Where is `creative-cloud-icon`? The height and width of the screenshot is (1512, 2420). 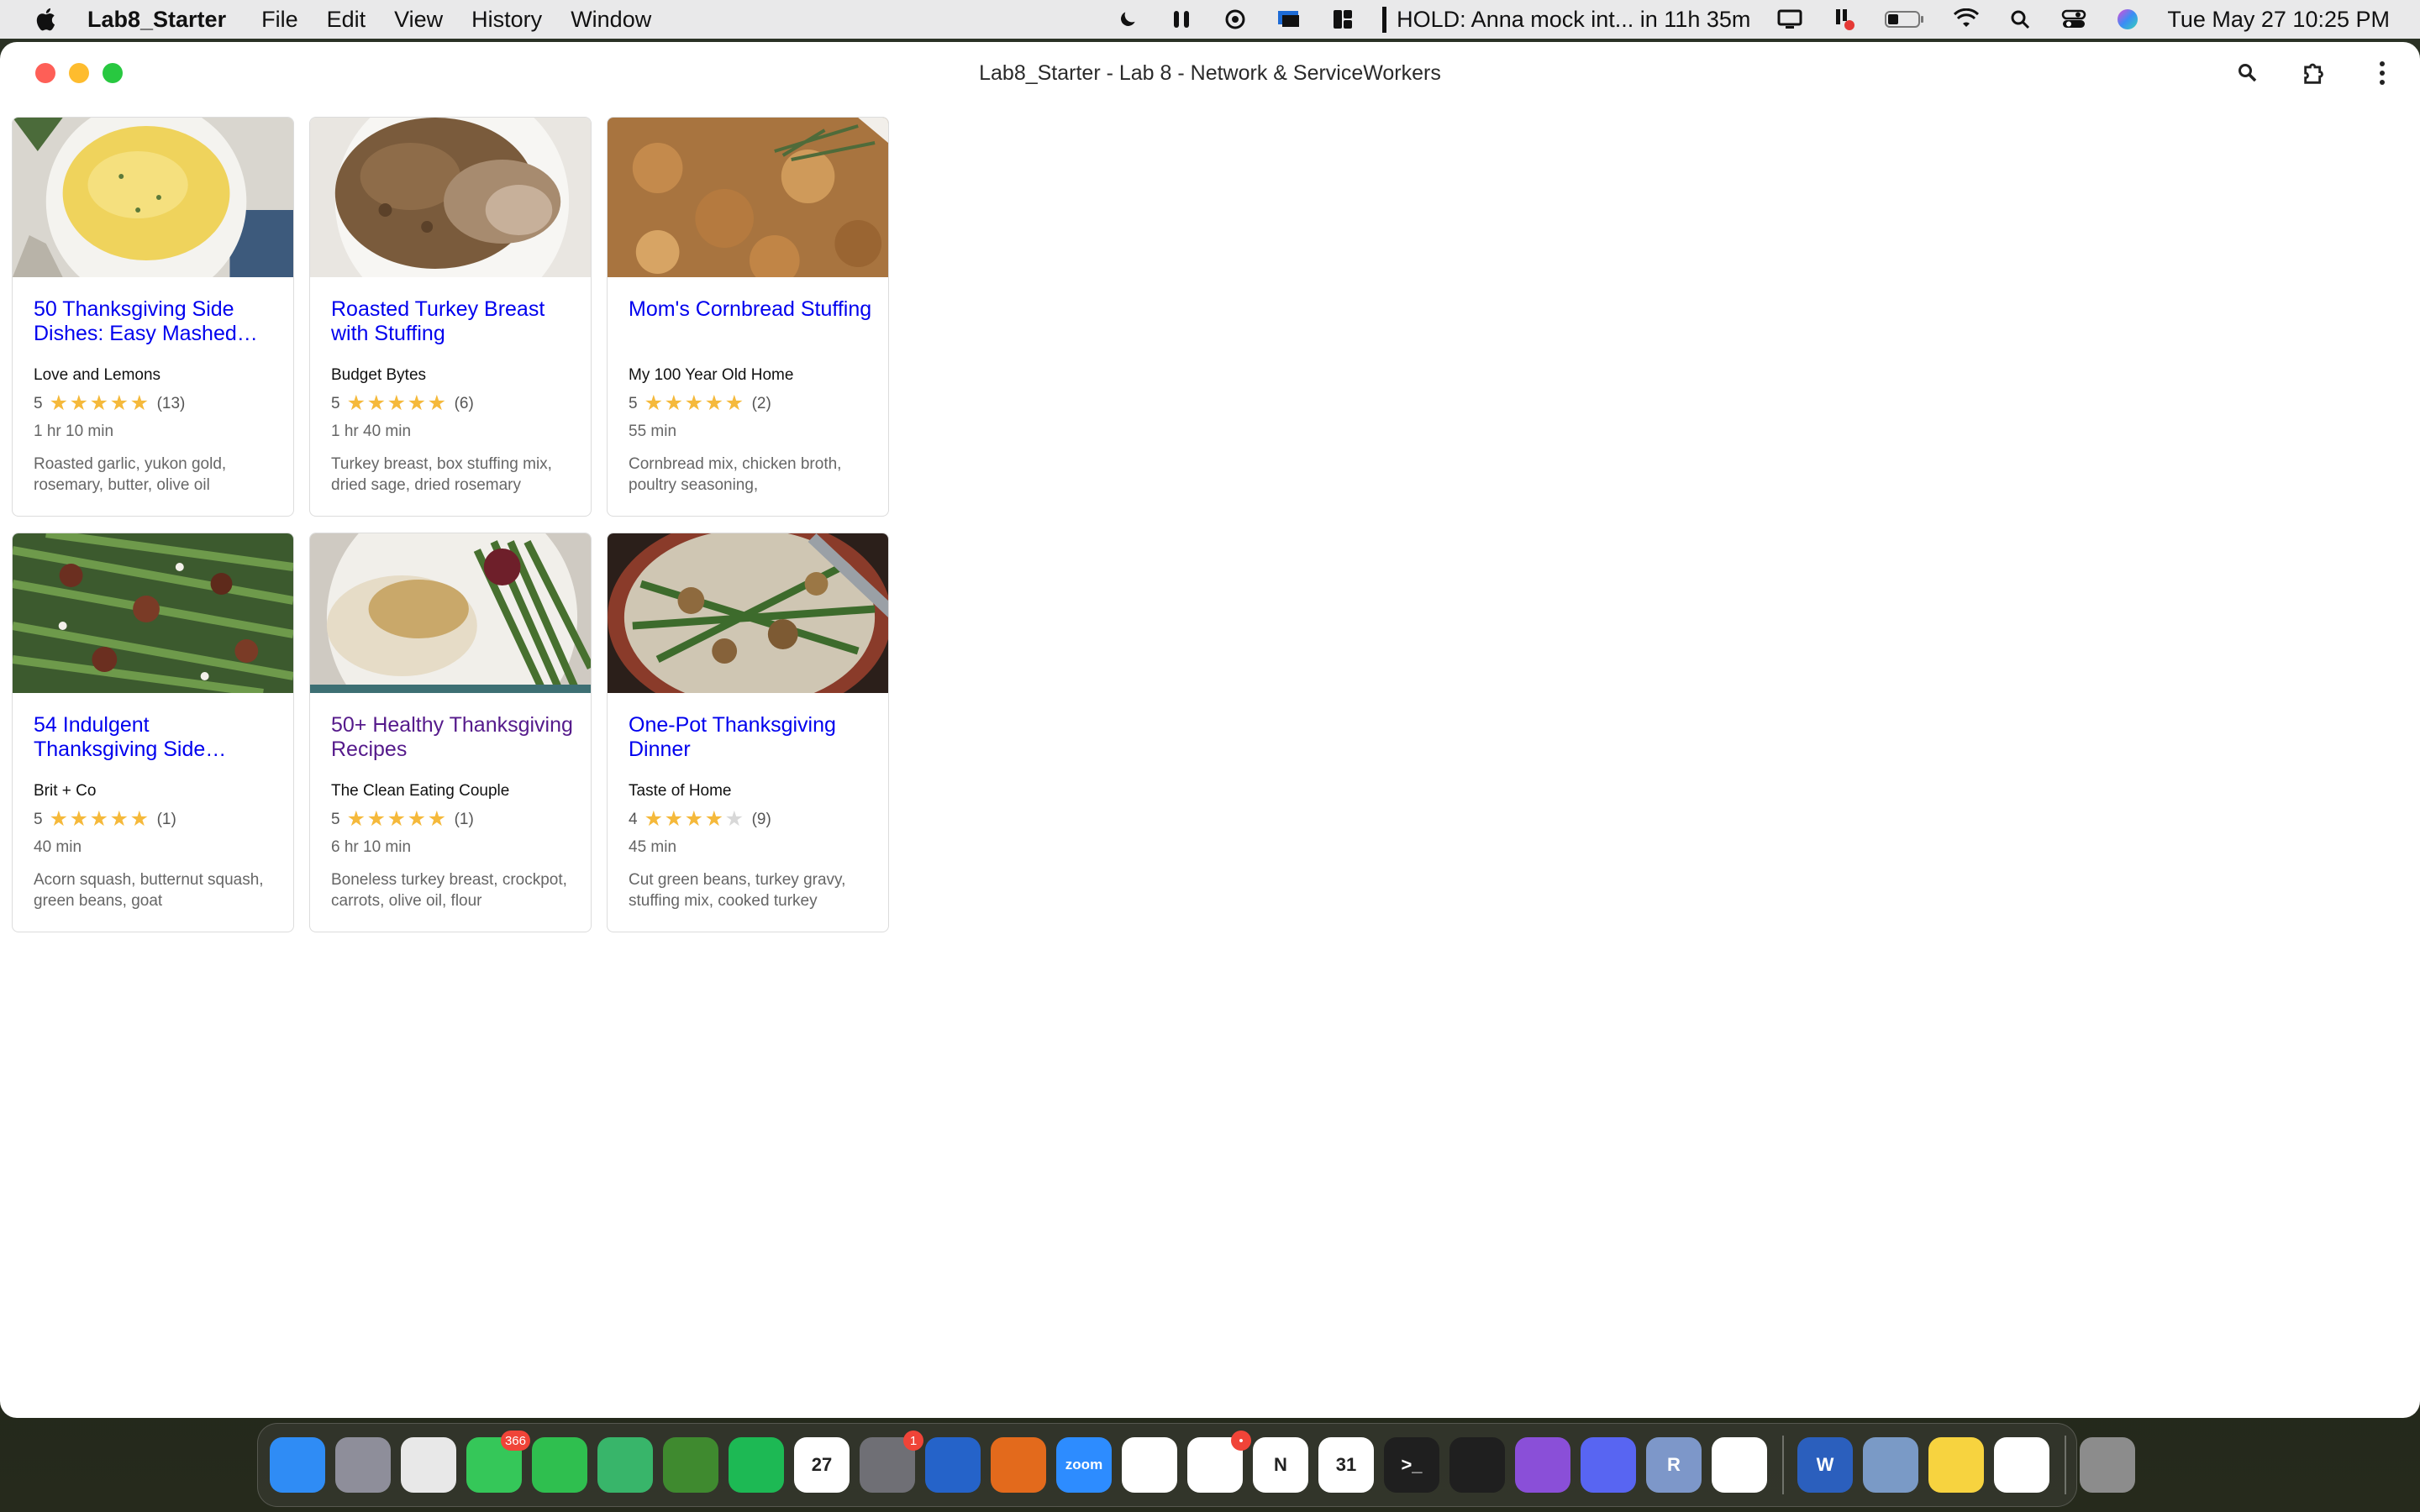 creative-cloud-icon is located at coordinates (1235, 19).